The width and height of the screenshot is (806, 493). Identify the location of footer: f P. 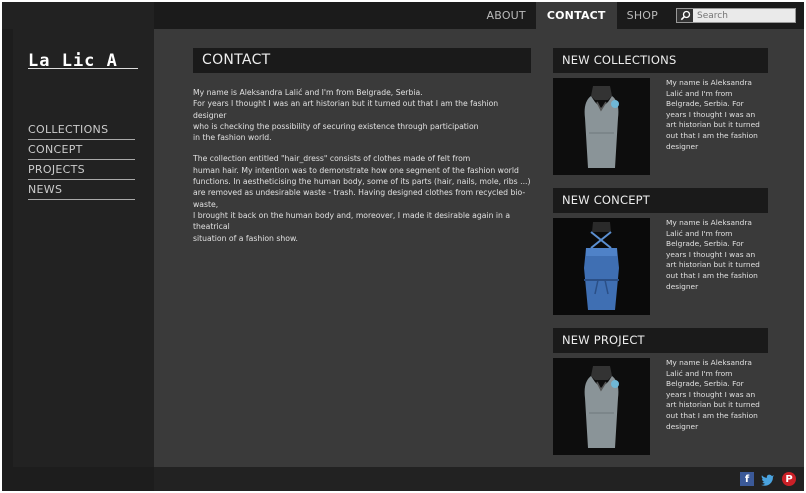
(403, 479).